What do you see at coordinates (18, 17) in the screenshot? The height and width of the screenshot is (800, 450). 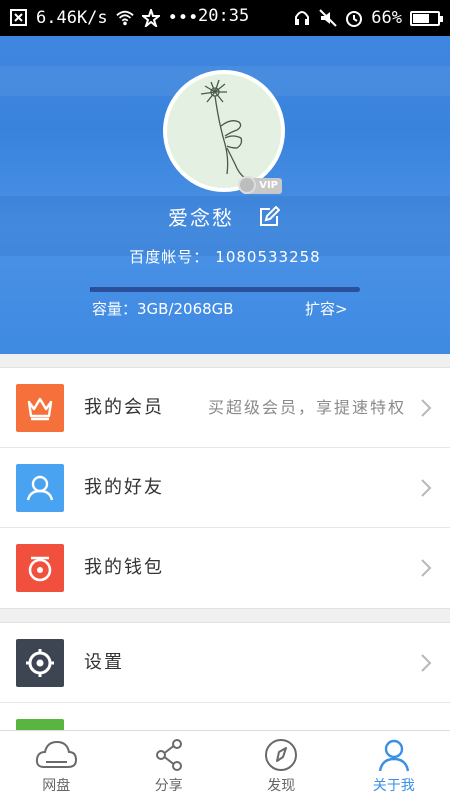 I see `notification-icon` at bounding box center [18, 17].